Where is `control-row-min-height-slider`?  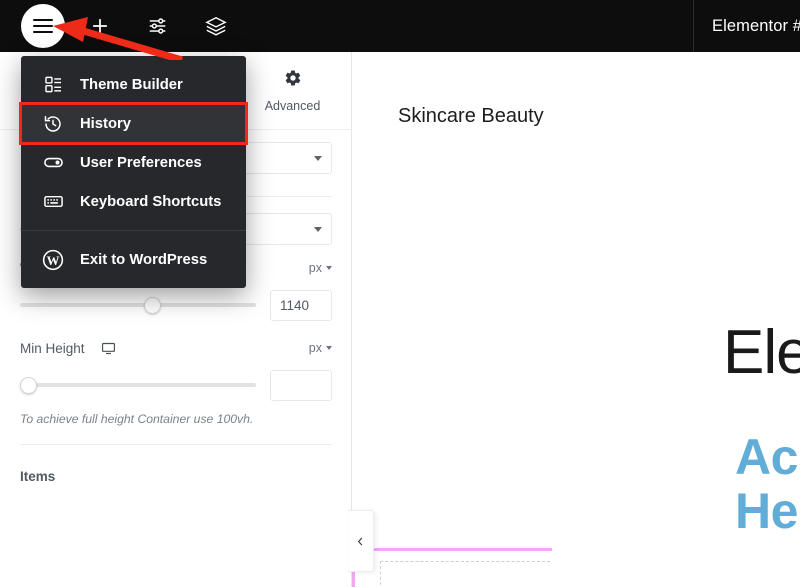 control-row-min-height-slider is located at coordinates (176, 385).